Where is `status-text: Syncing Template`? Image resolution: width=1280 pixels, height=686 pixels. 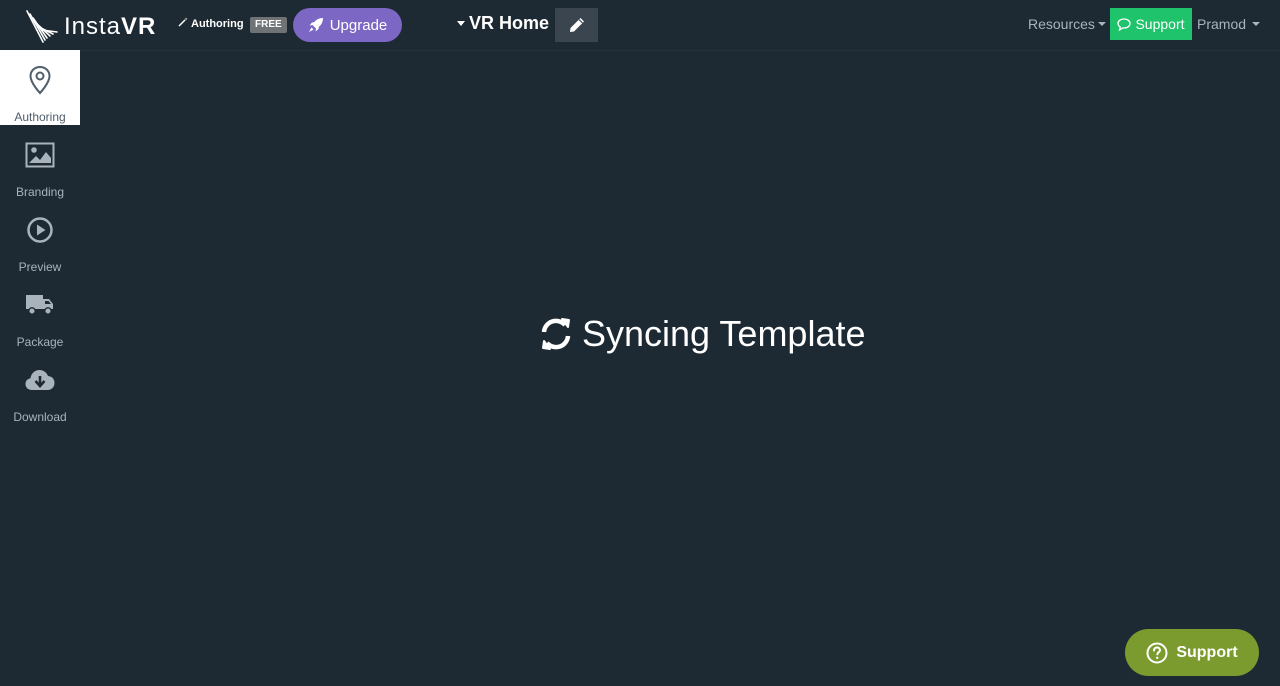
status-text: Syncing Template is located at coordinates (724, 333).